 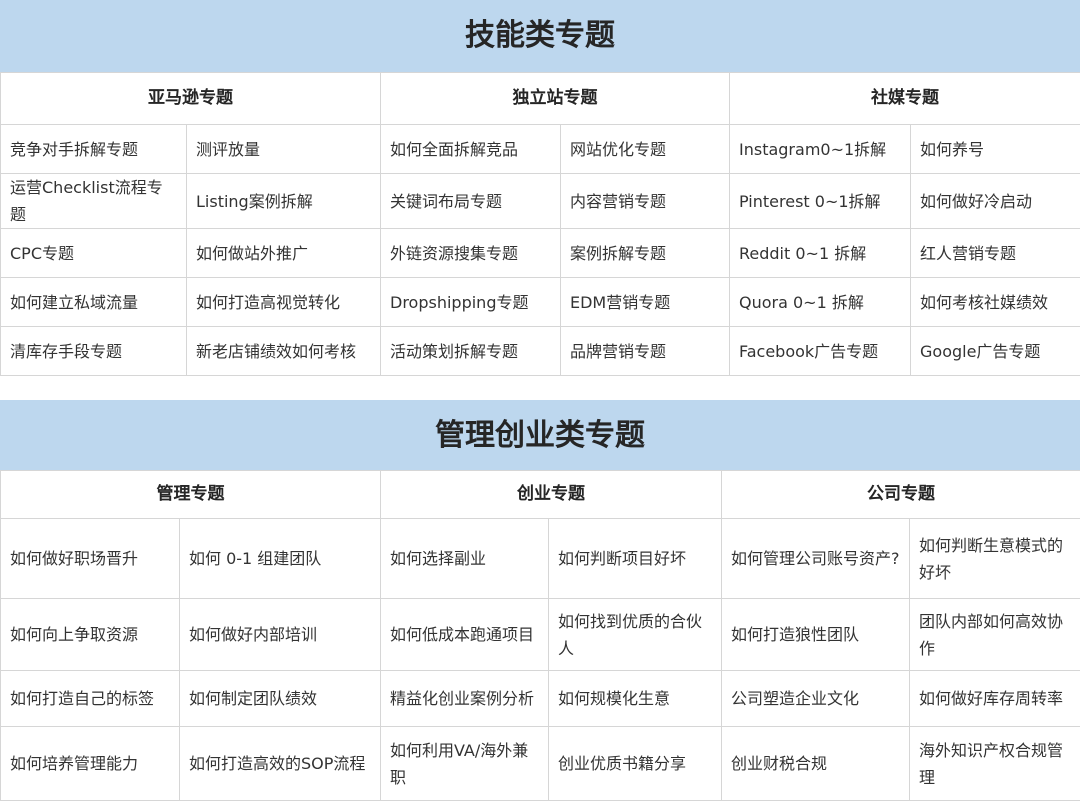 I want to click on table-cell: 如何做站外推广, so click(x=283, y=253).